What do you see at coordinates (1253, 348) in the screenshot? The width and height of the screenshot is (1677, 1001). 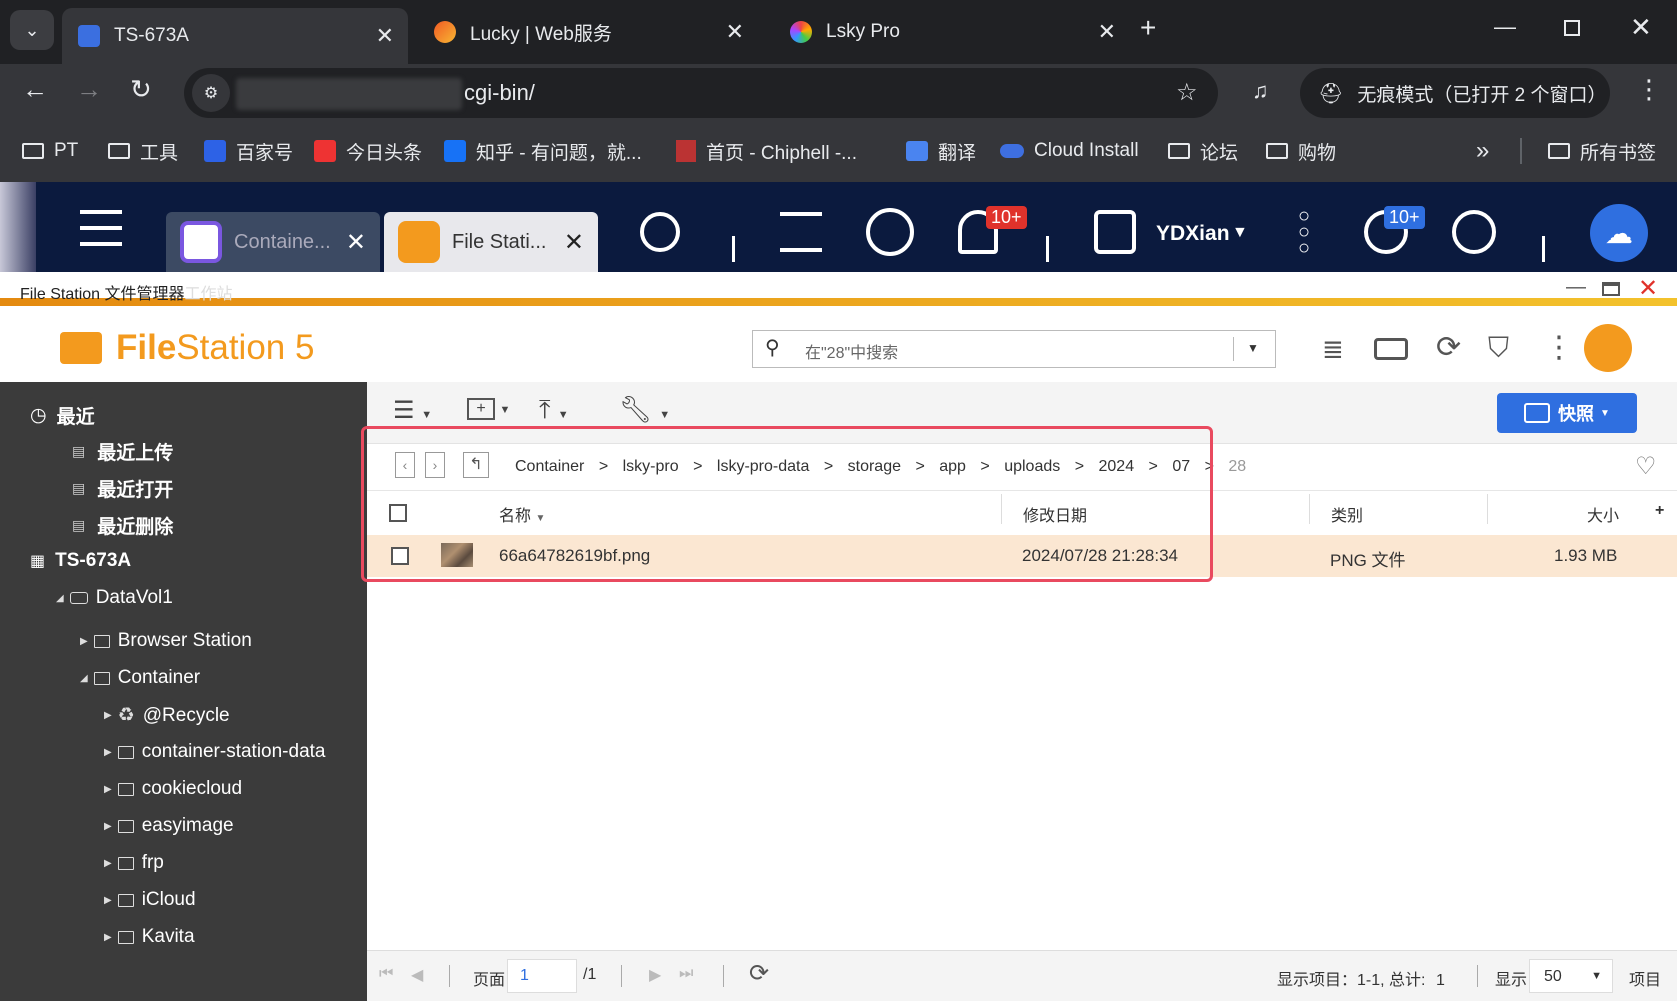 I see `search-dropdown-icon: ▼` at bounding box center [1253, 348].